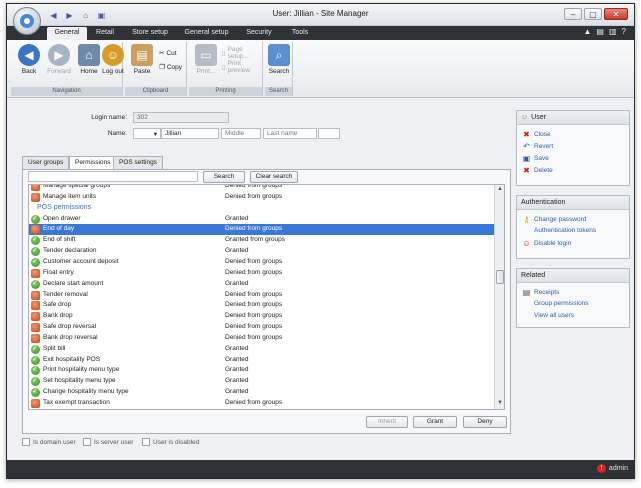 The height and width of the screenshot is (488, 641). I want to click on change-password-link: ⚷ Change password, so click(554, 219).